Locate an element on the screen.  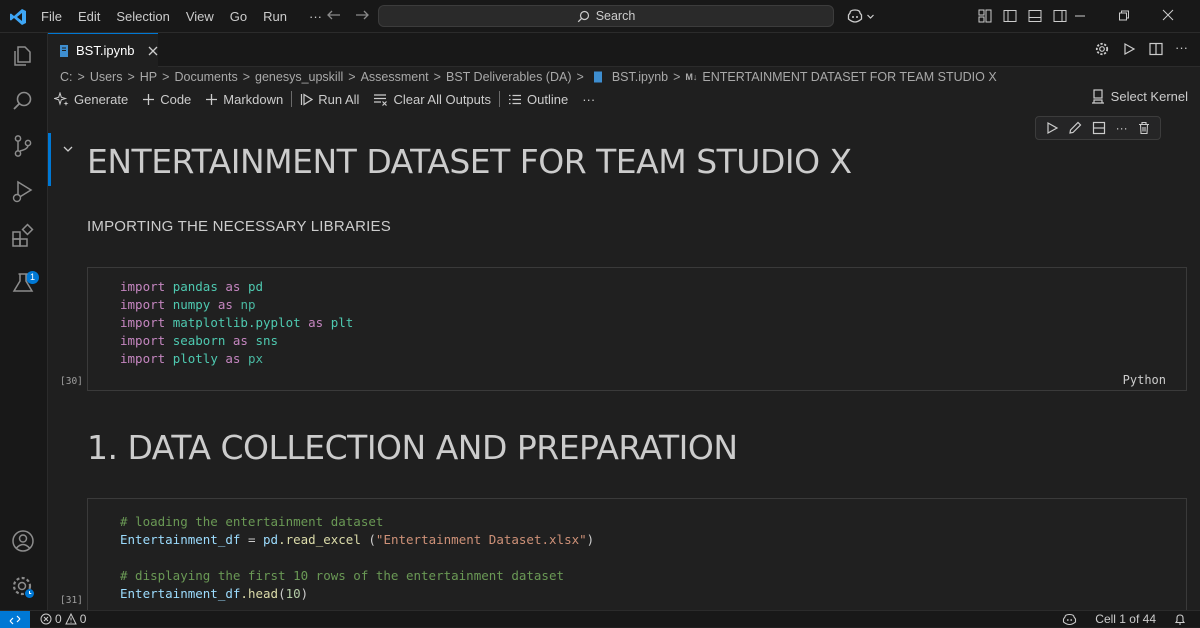
tab-bst-ipynb: BST.ipynb is located at coordinates (103, 50).